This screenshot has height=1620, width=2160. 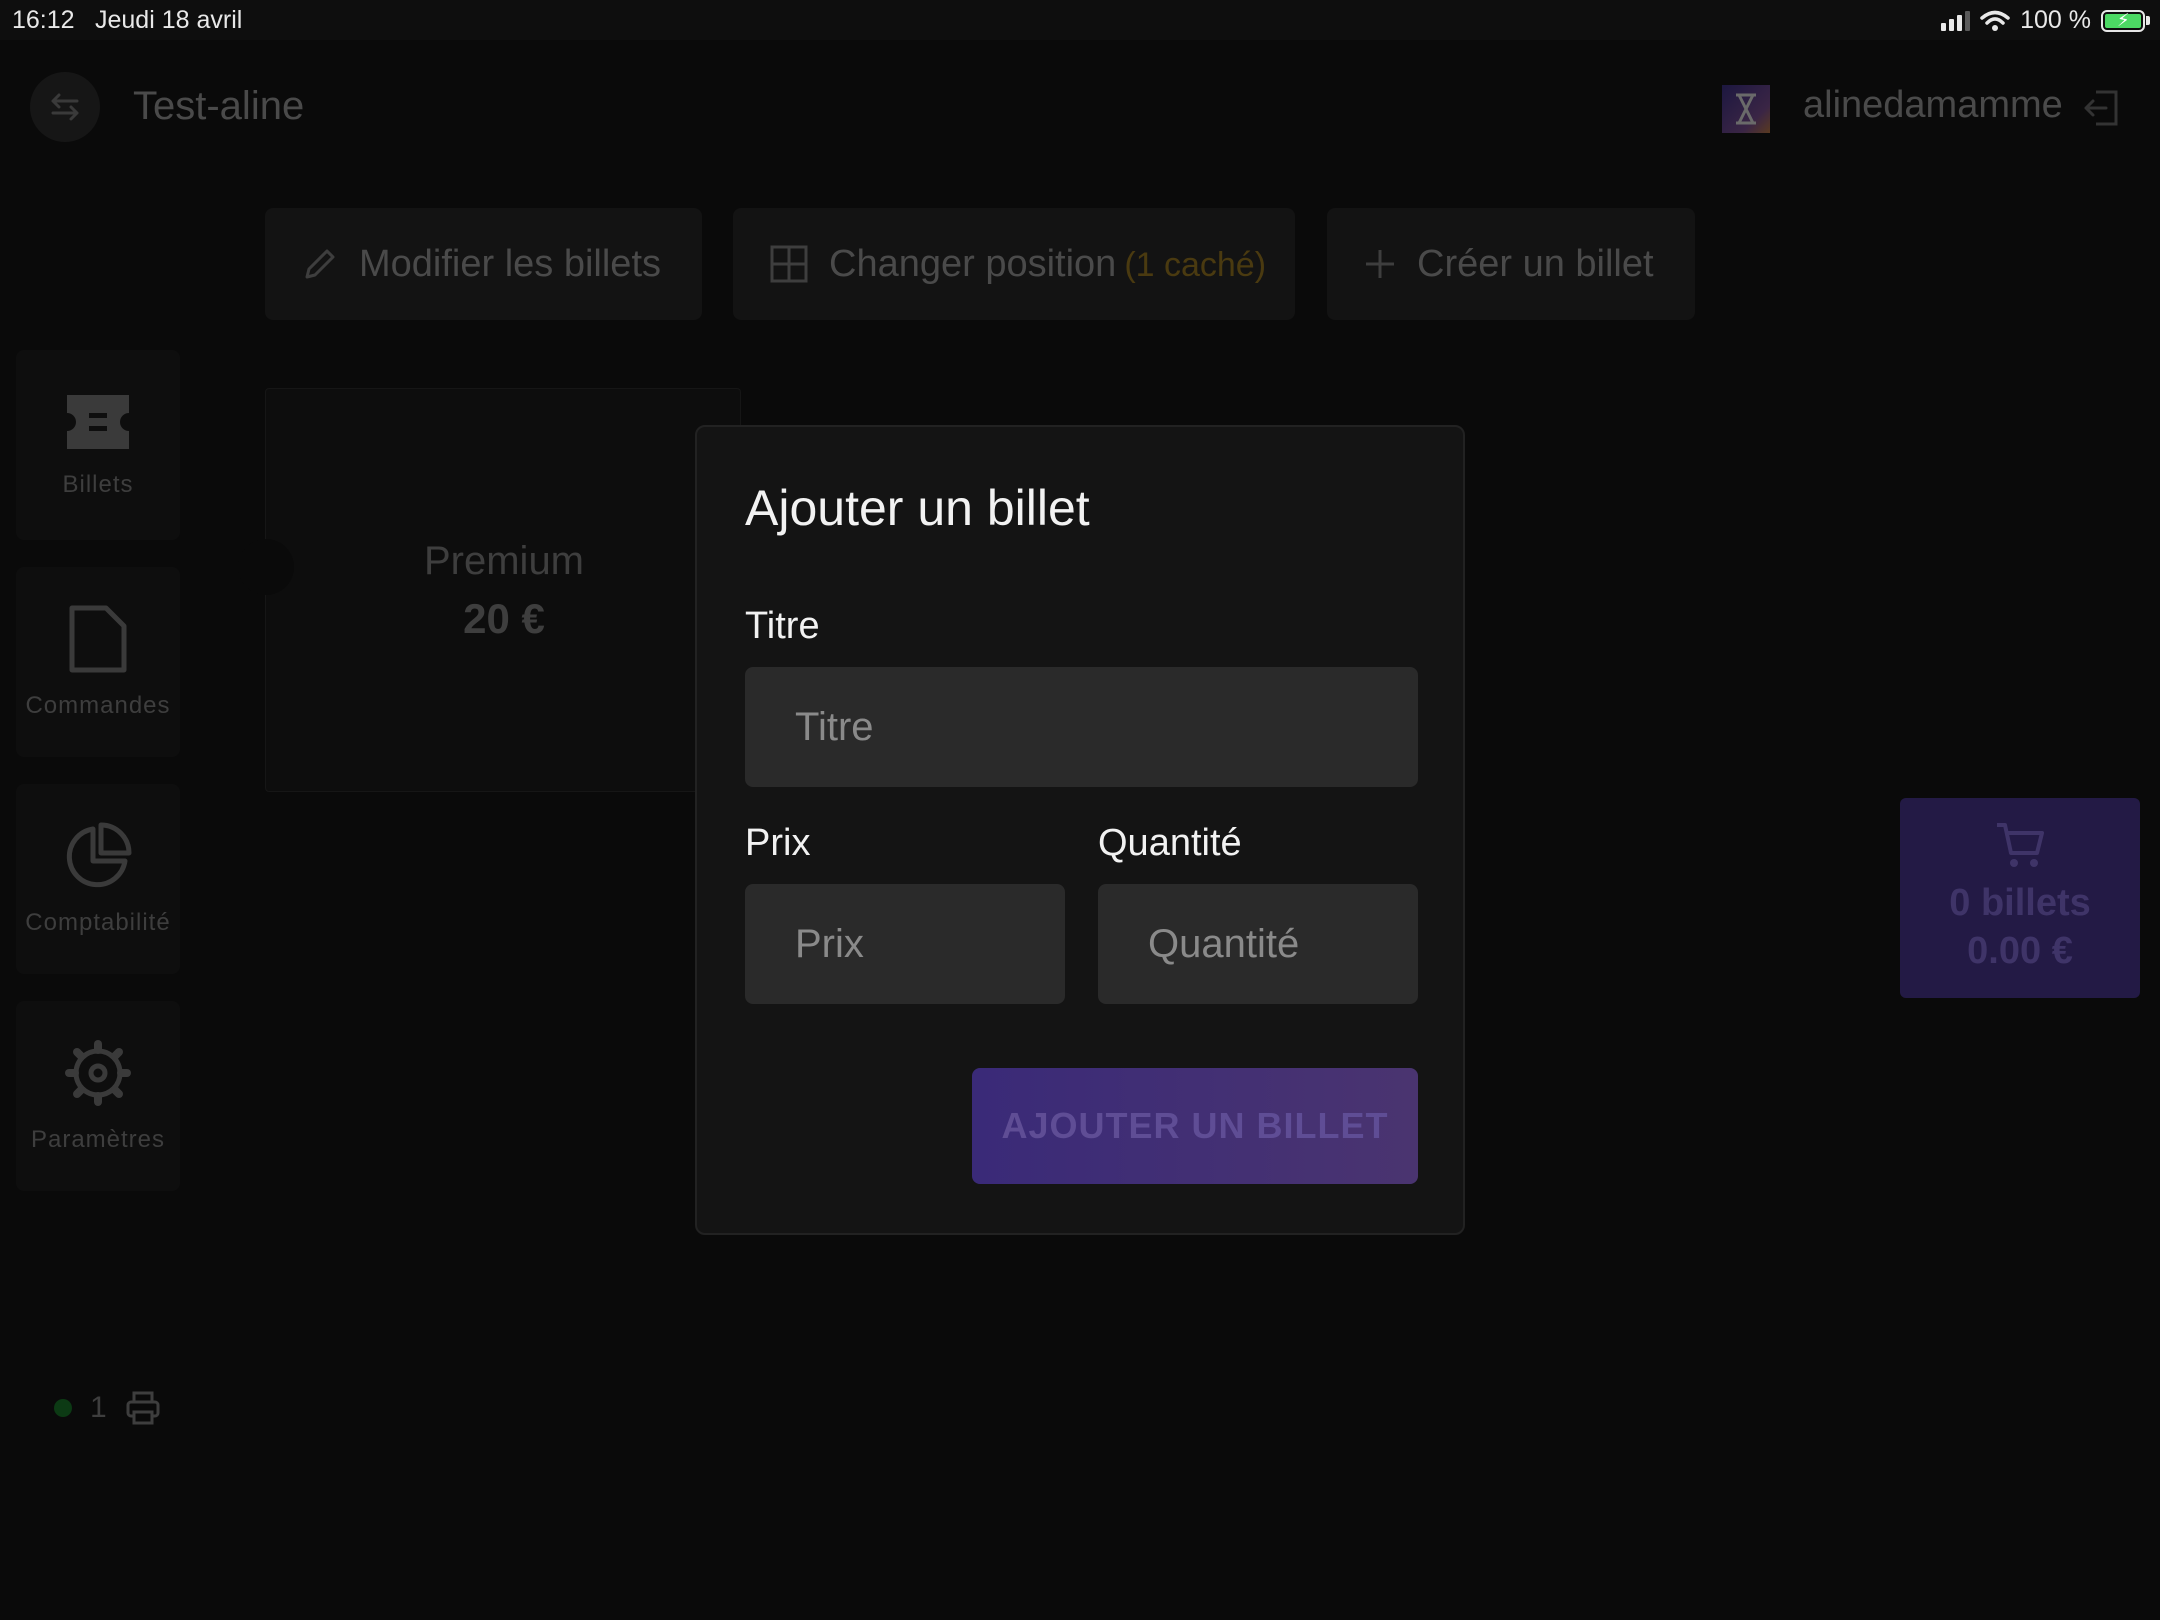 I want to click on pie-chart-icon, so click(x=99, y=855).